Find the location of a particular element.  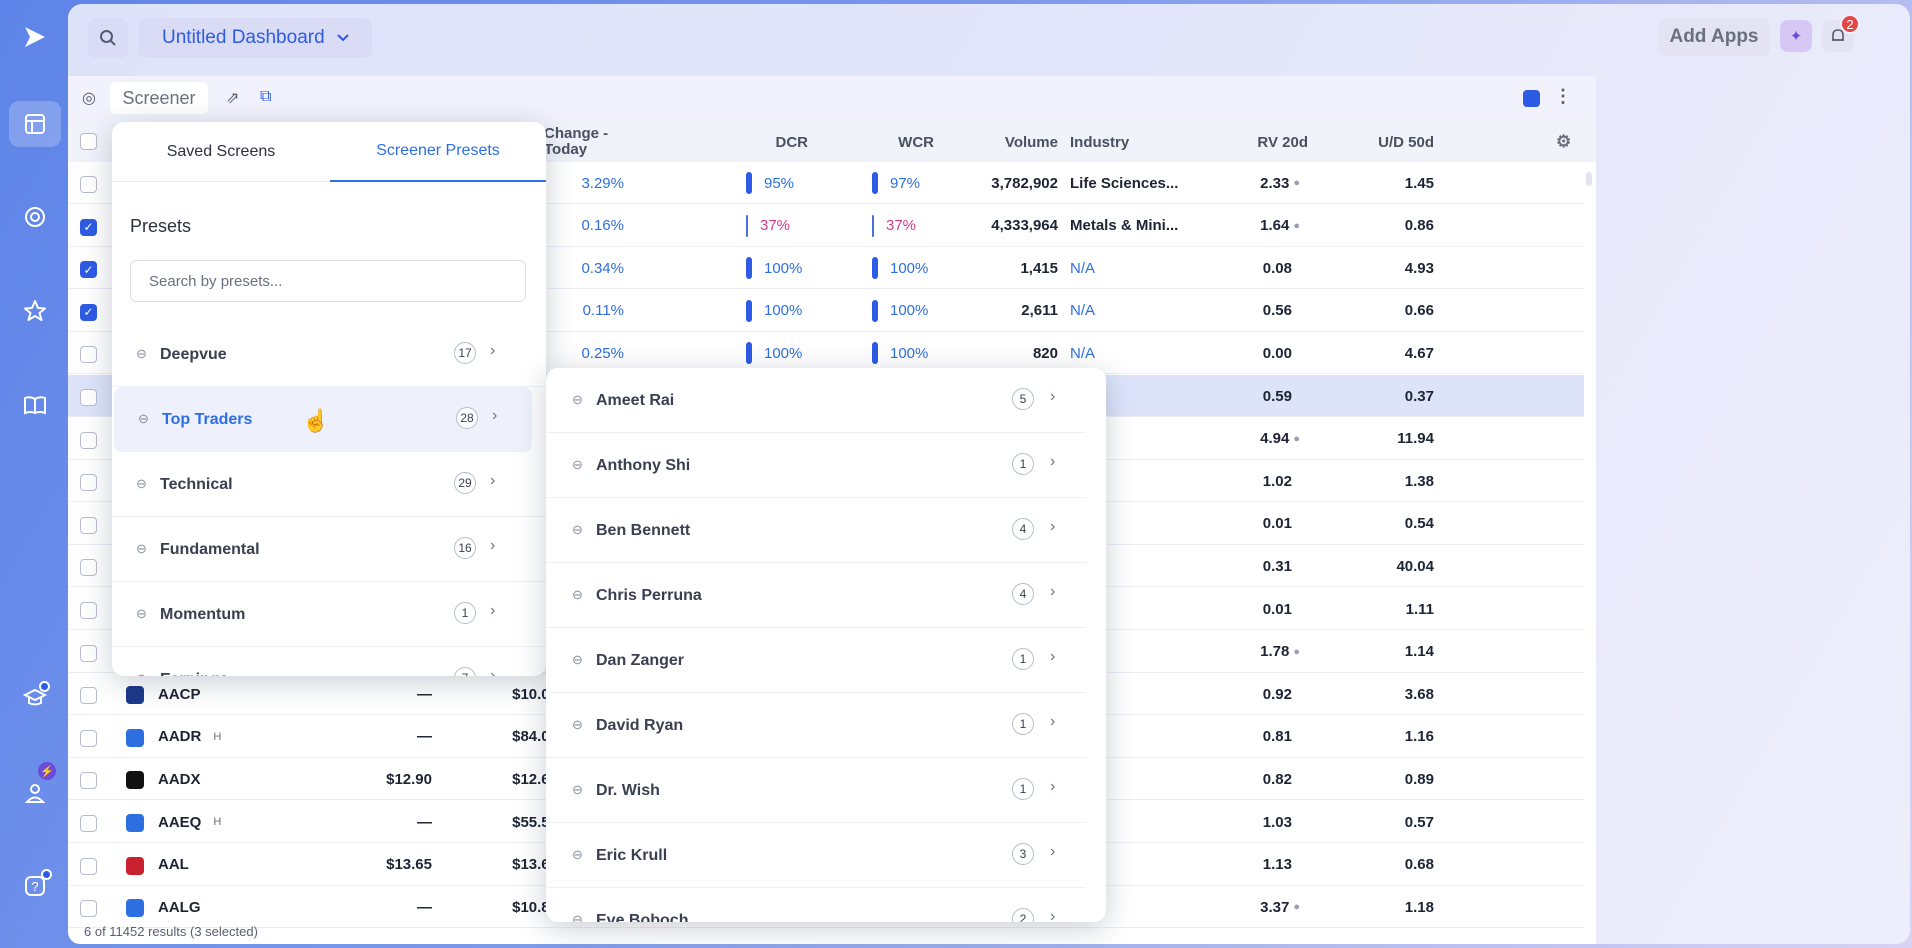

dashboard-icon is located at coordinates (35, 124).